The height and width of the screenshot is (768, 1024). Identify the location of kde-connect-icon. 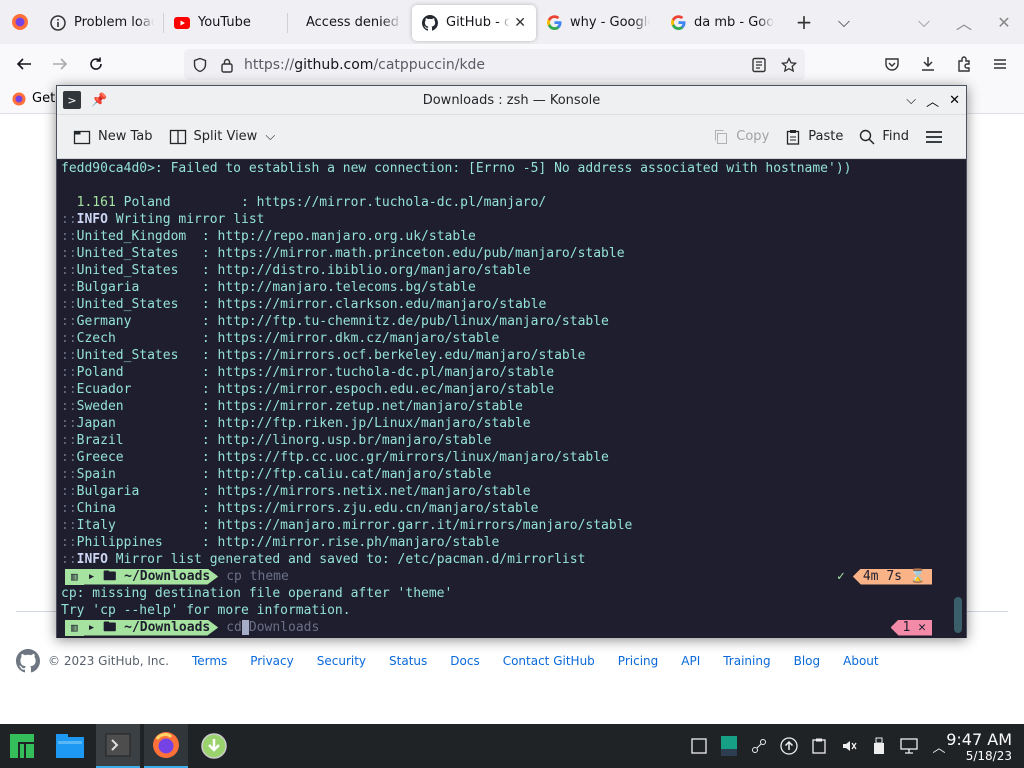
(759, 746).